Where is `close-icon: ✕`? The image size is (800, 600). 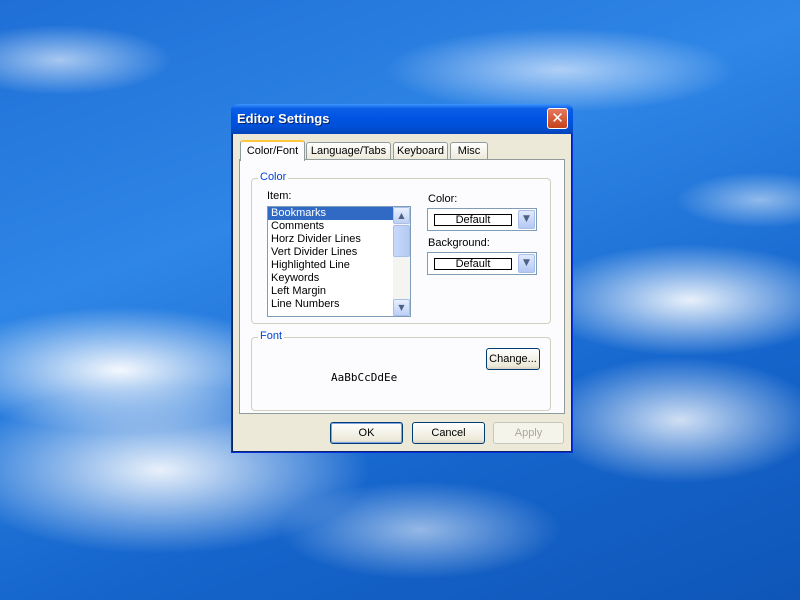 close-icon: ✕ is located at coordinates (557, 118).